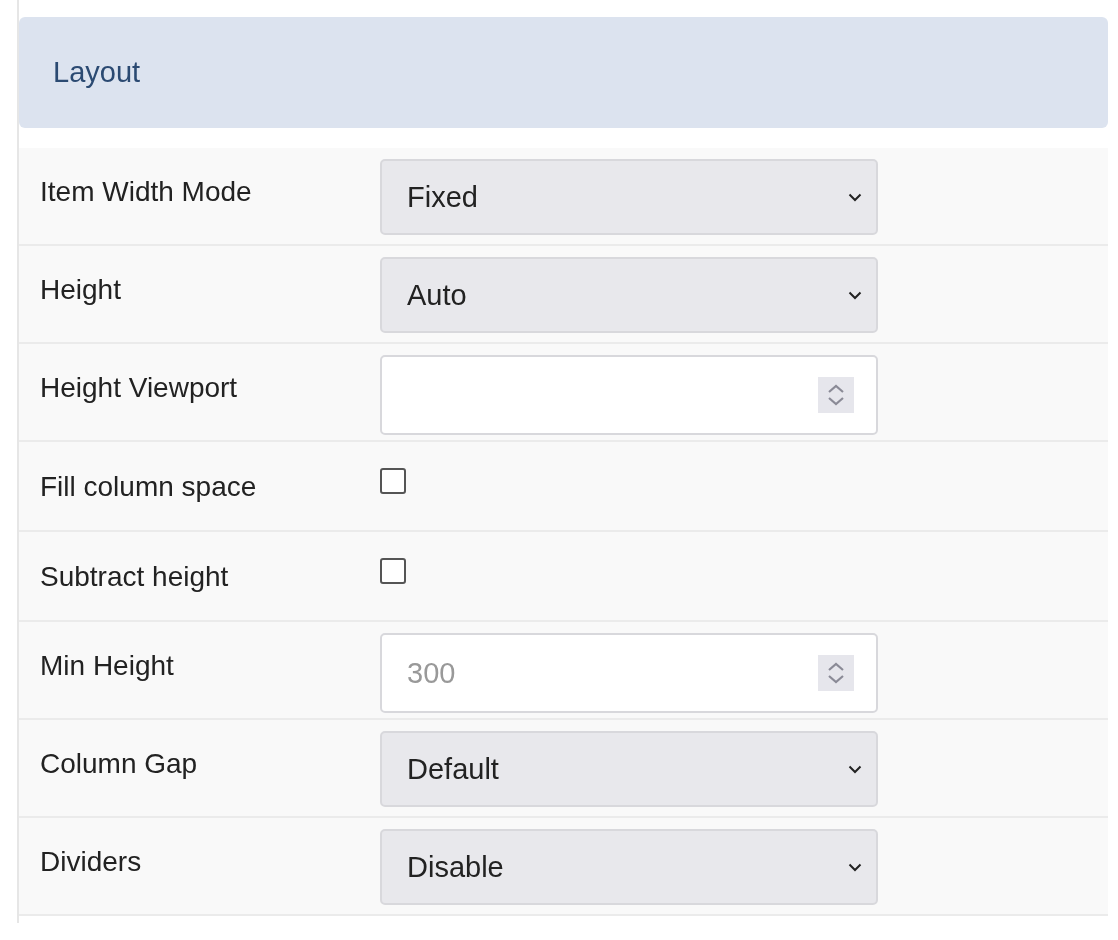  Describe the element at coordinates (149, 487) in the screenshot. I see `field-label: Fill column space` at that location.